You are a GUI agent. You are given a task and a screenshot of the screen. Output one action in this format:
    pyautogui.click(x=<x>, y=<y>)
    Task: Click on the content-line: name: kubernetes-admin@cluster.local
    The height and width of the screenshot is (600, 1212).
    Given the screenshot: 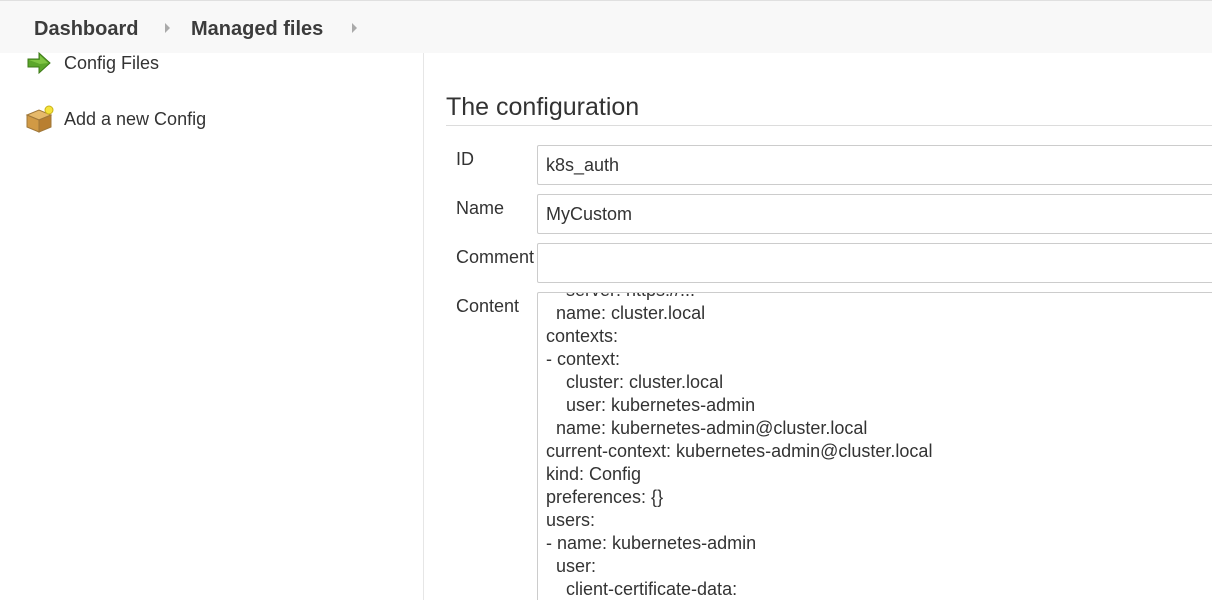 What is the action you would take?
    pyautogui.click(x=707, y=428)
    